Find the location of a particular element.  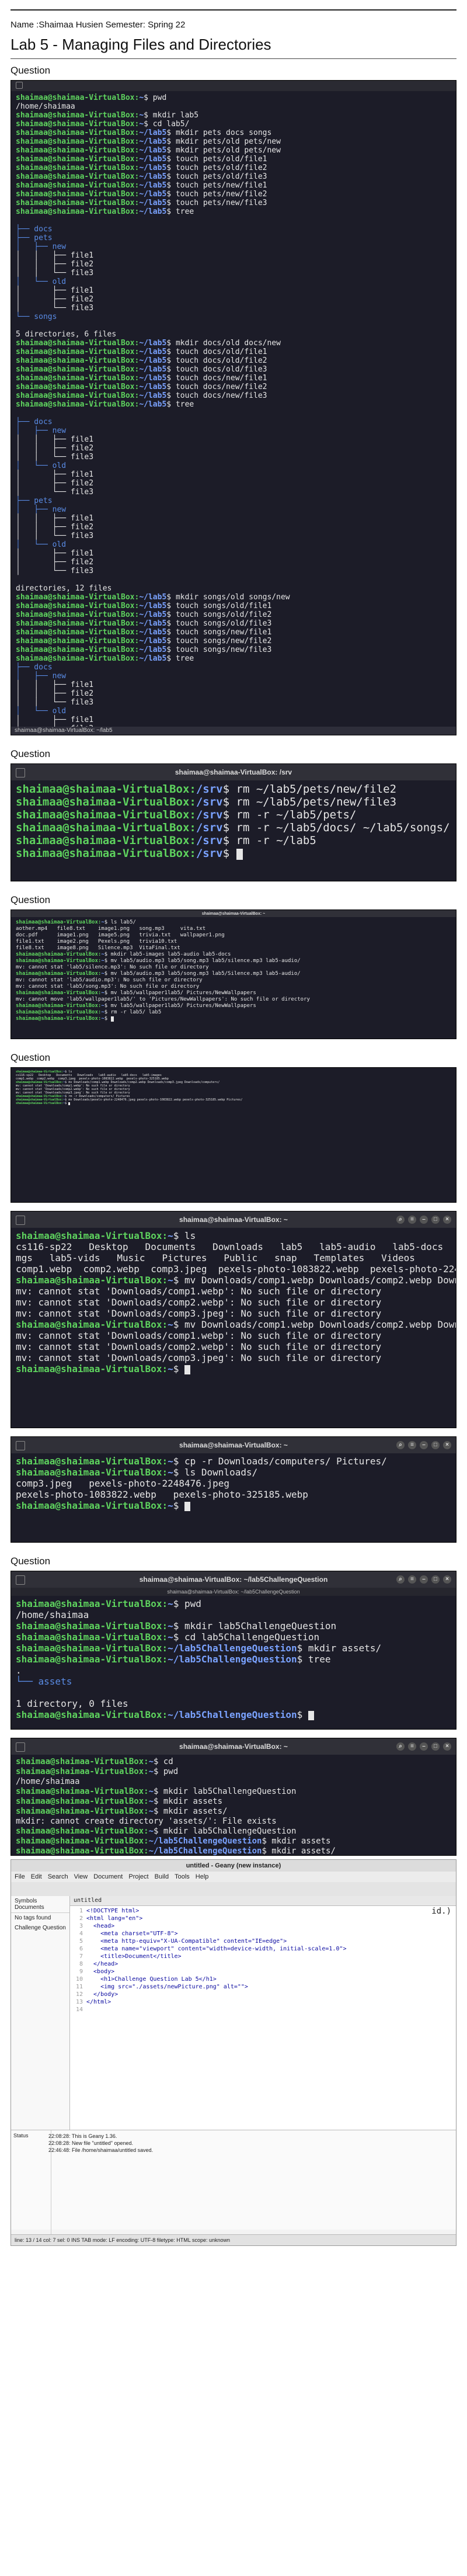

tree-line: │ ├── new is located at coordinates (41, 246).